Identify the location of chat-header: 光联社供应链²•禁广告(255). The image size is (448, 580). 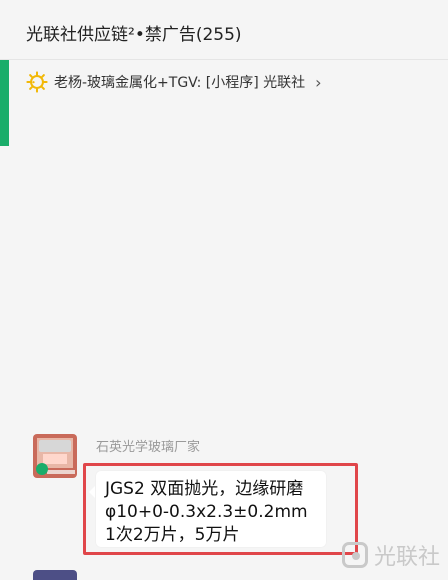
(224, 30).